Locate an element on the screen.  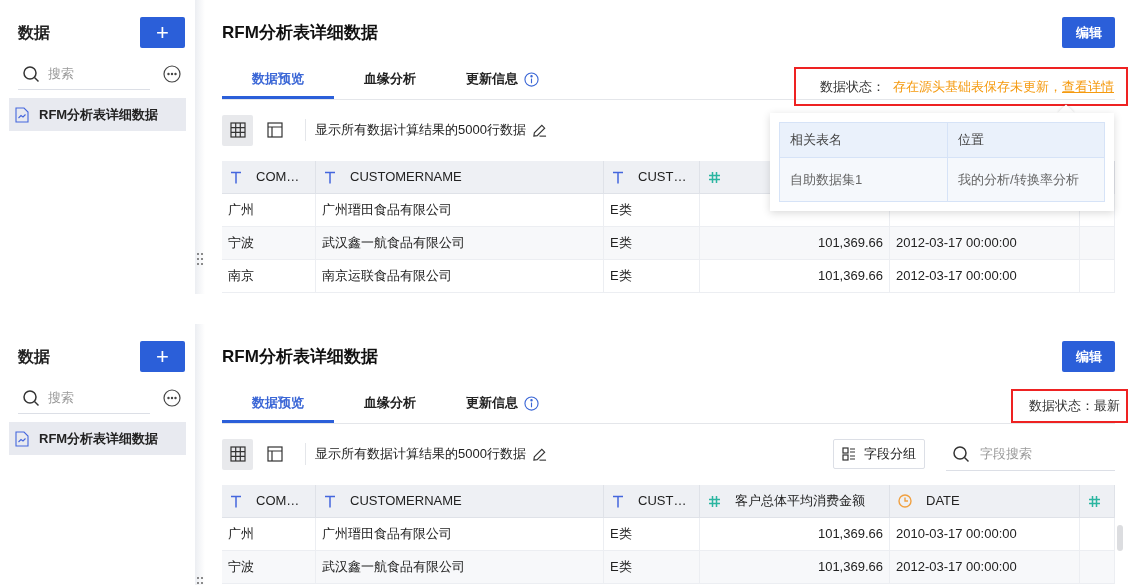
column-header: 客户总体平均消费金额 is located at coordinates (800, 501).